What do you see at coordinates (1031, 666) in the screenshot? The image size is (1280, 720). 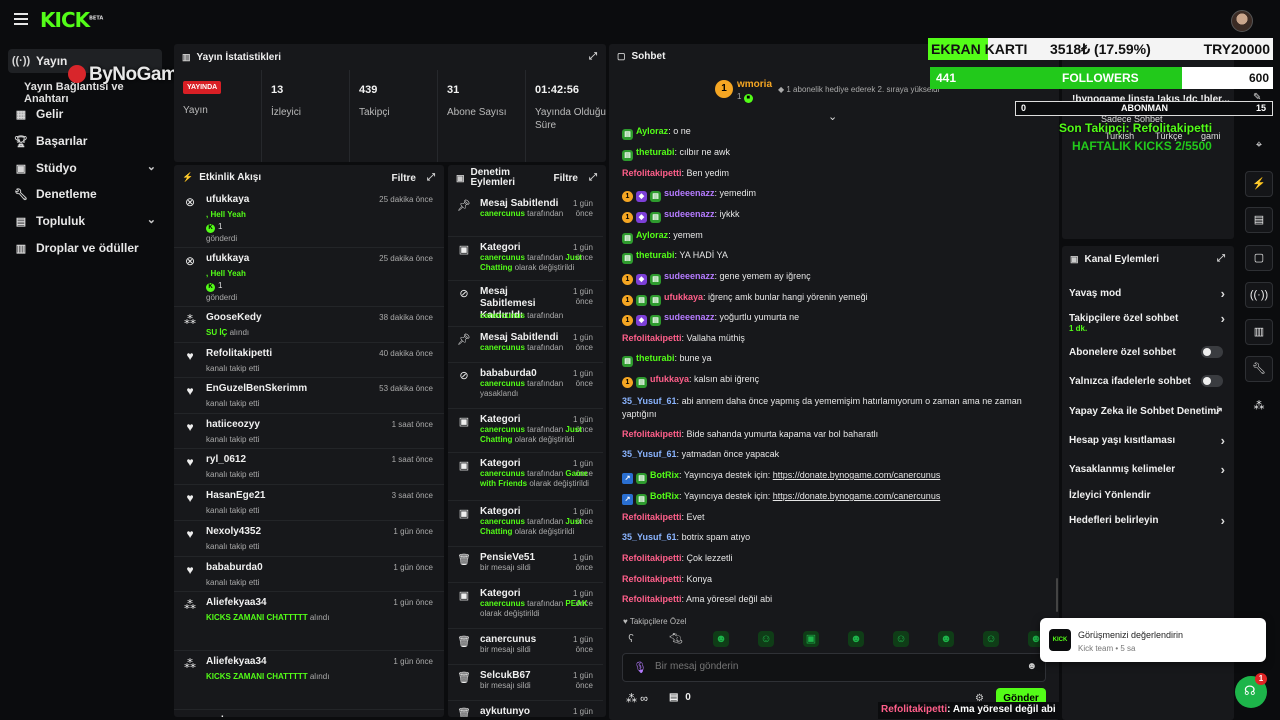 I see `emoji-icon: ☻` at bounding box center [1031, 666].